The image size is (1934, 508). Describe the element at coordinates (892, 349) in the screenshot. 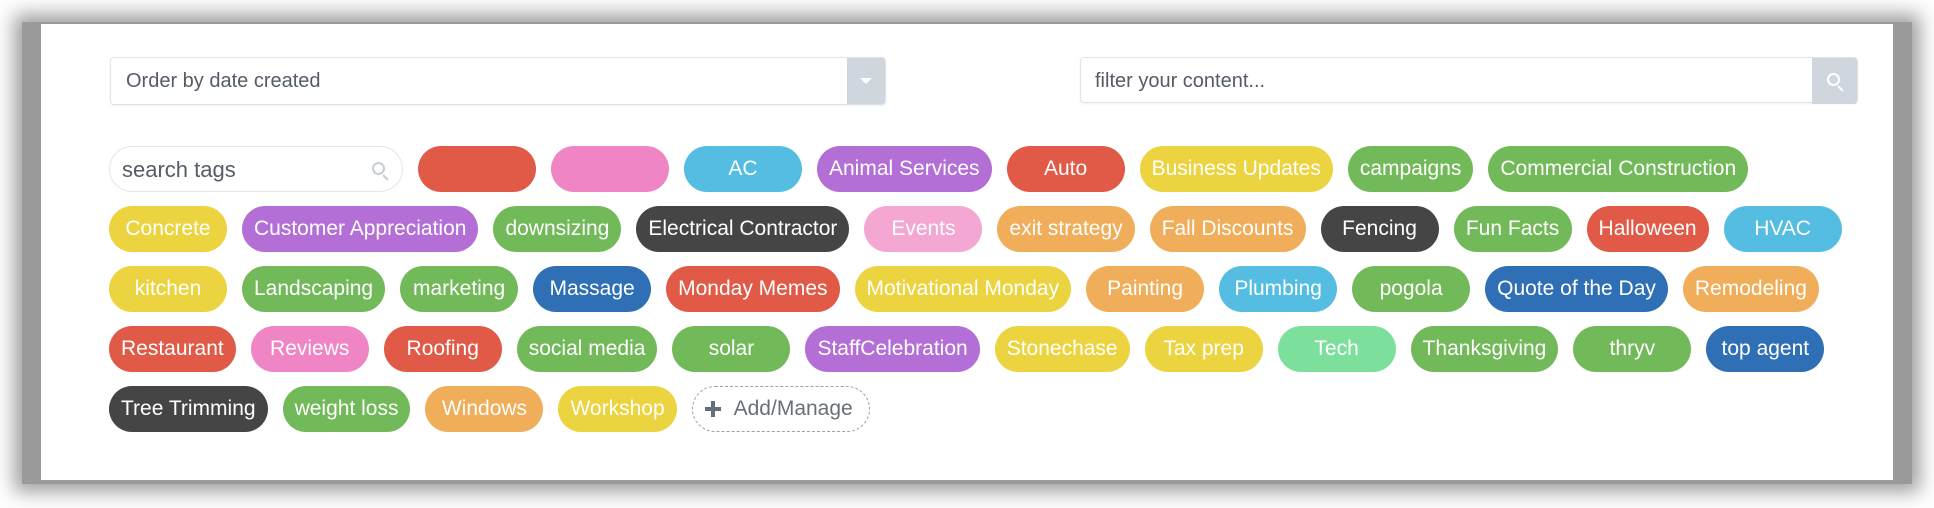

I see `tag-pill: StaffCelebration` at that location.